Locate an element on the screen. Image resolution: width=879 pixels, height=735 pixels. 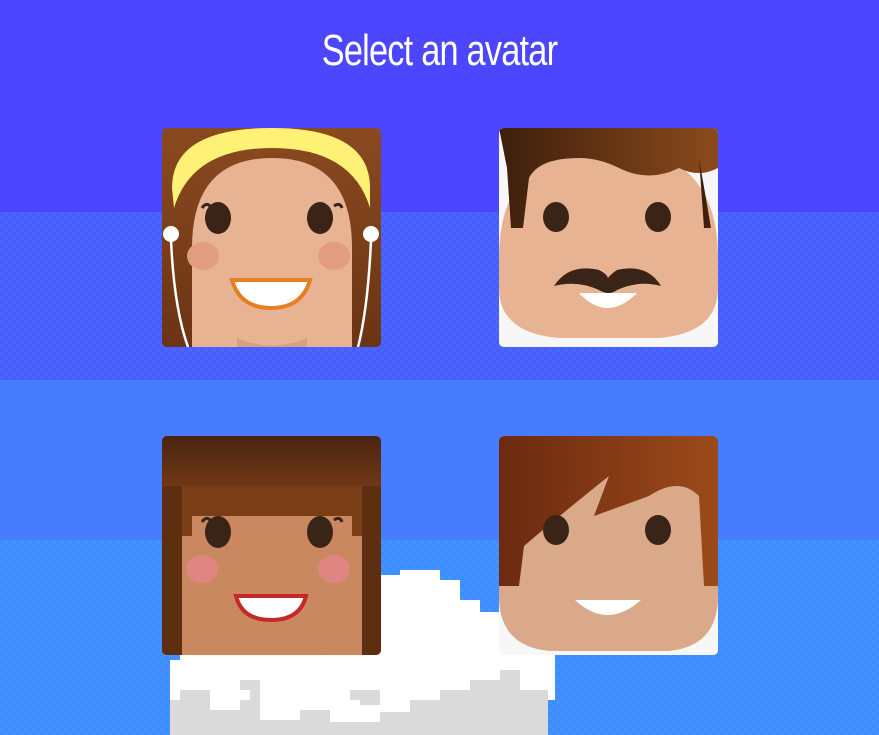
dark-haired-girl-avatar-icon is located at coordinates (271, 545).